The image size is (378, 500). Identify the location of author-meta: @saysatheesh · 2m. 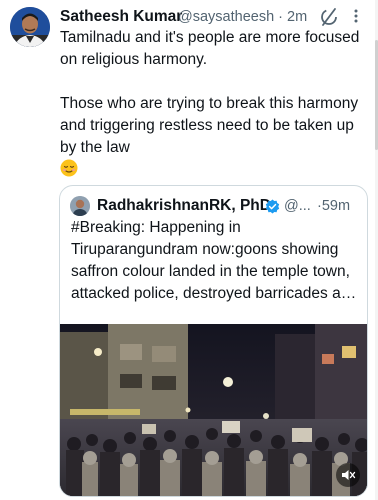
(242, 17).